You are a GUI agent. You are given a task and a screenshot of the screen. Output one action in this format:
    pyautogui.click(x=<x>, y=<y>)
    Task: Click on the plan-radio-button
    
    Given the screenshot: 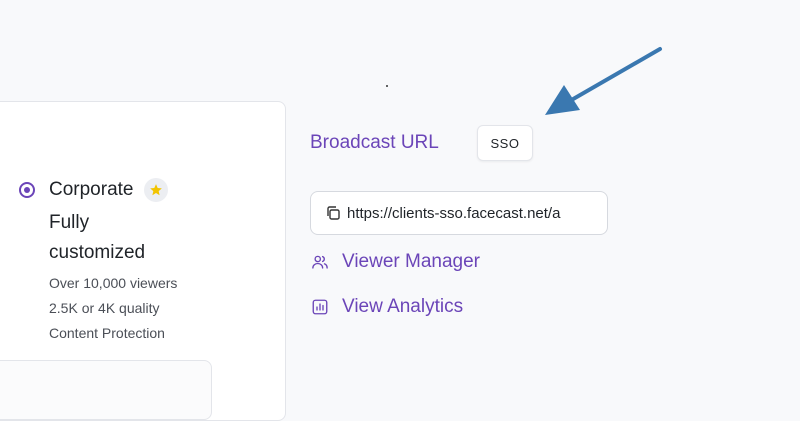 What is the action you would take?
    pyautogui.click(x=27, y=190)
    